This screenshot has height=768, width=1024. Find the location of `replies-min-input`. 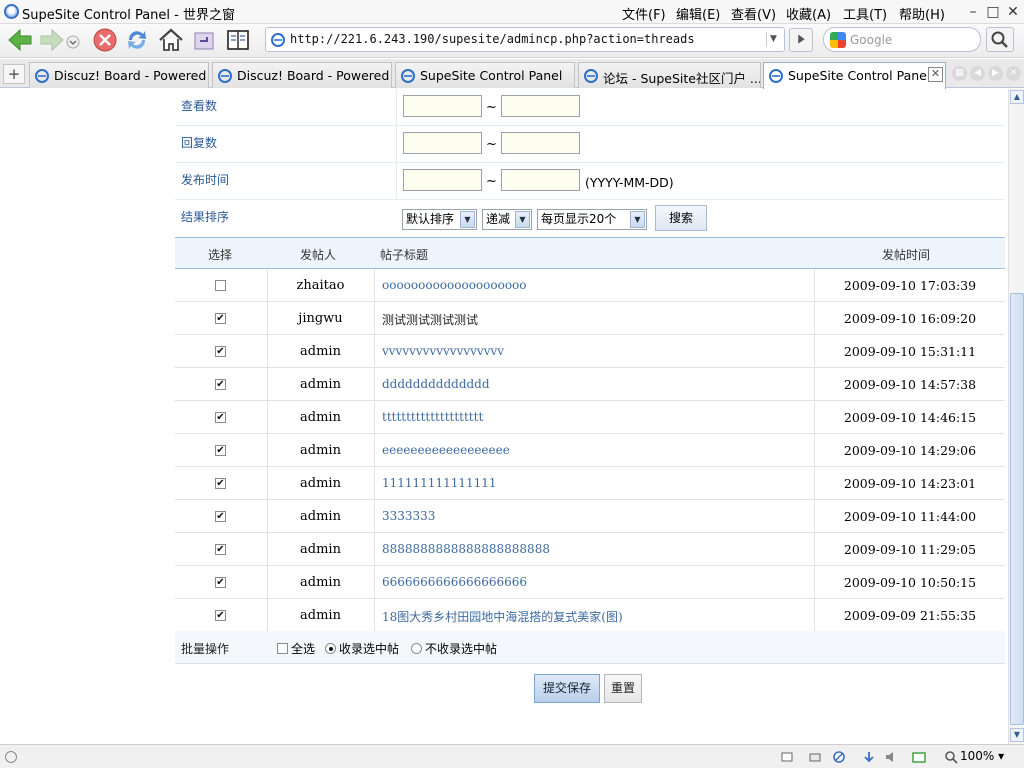

replies-min-input is located at coordinates (442, 143).